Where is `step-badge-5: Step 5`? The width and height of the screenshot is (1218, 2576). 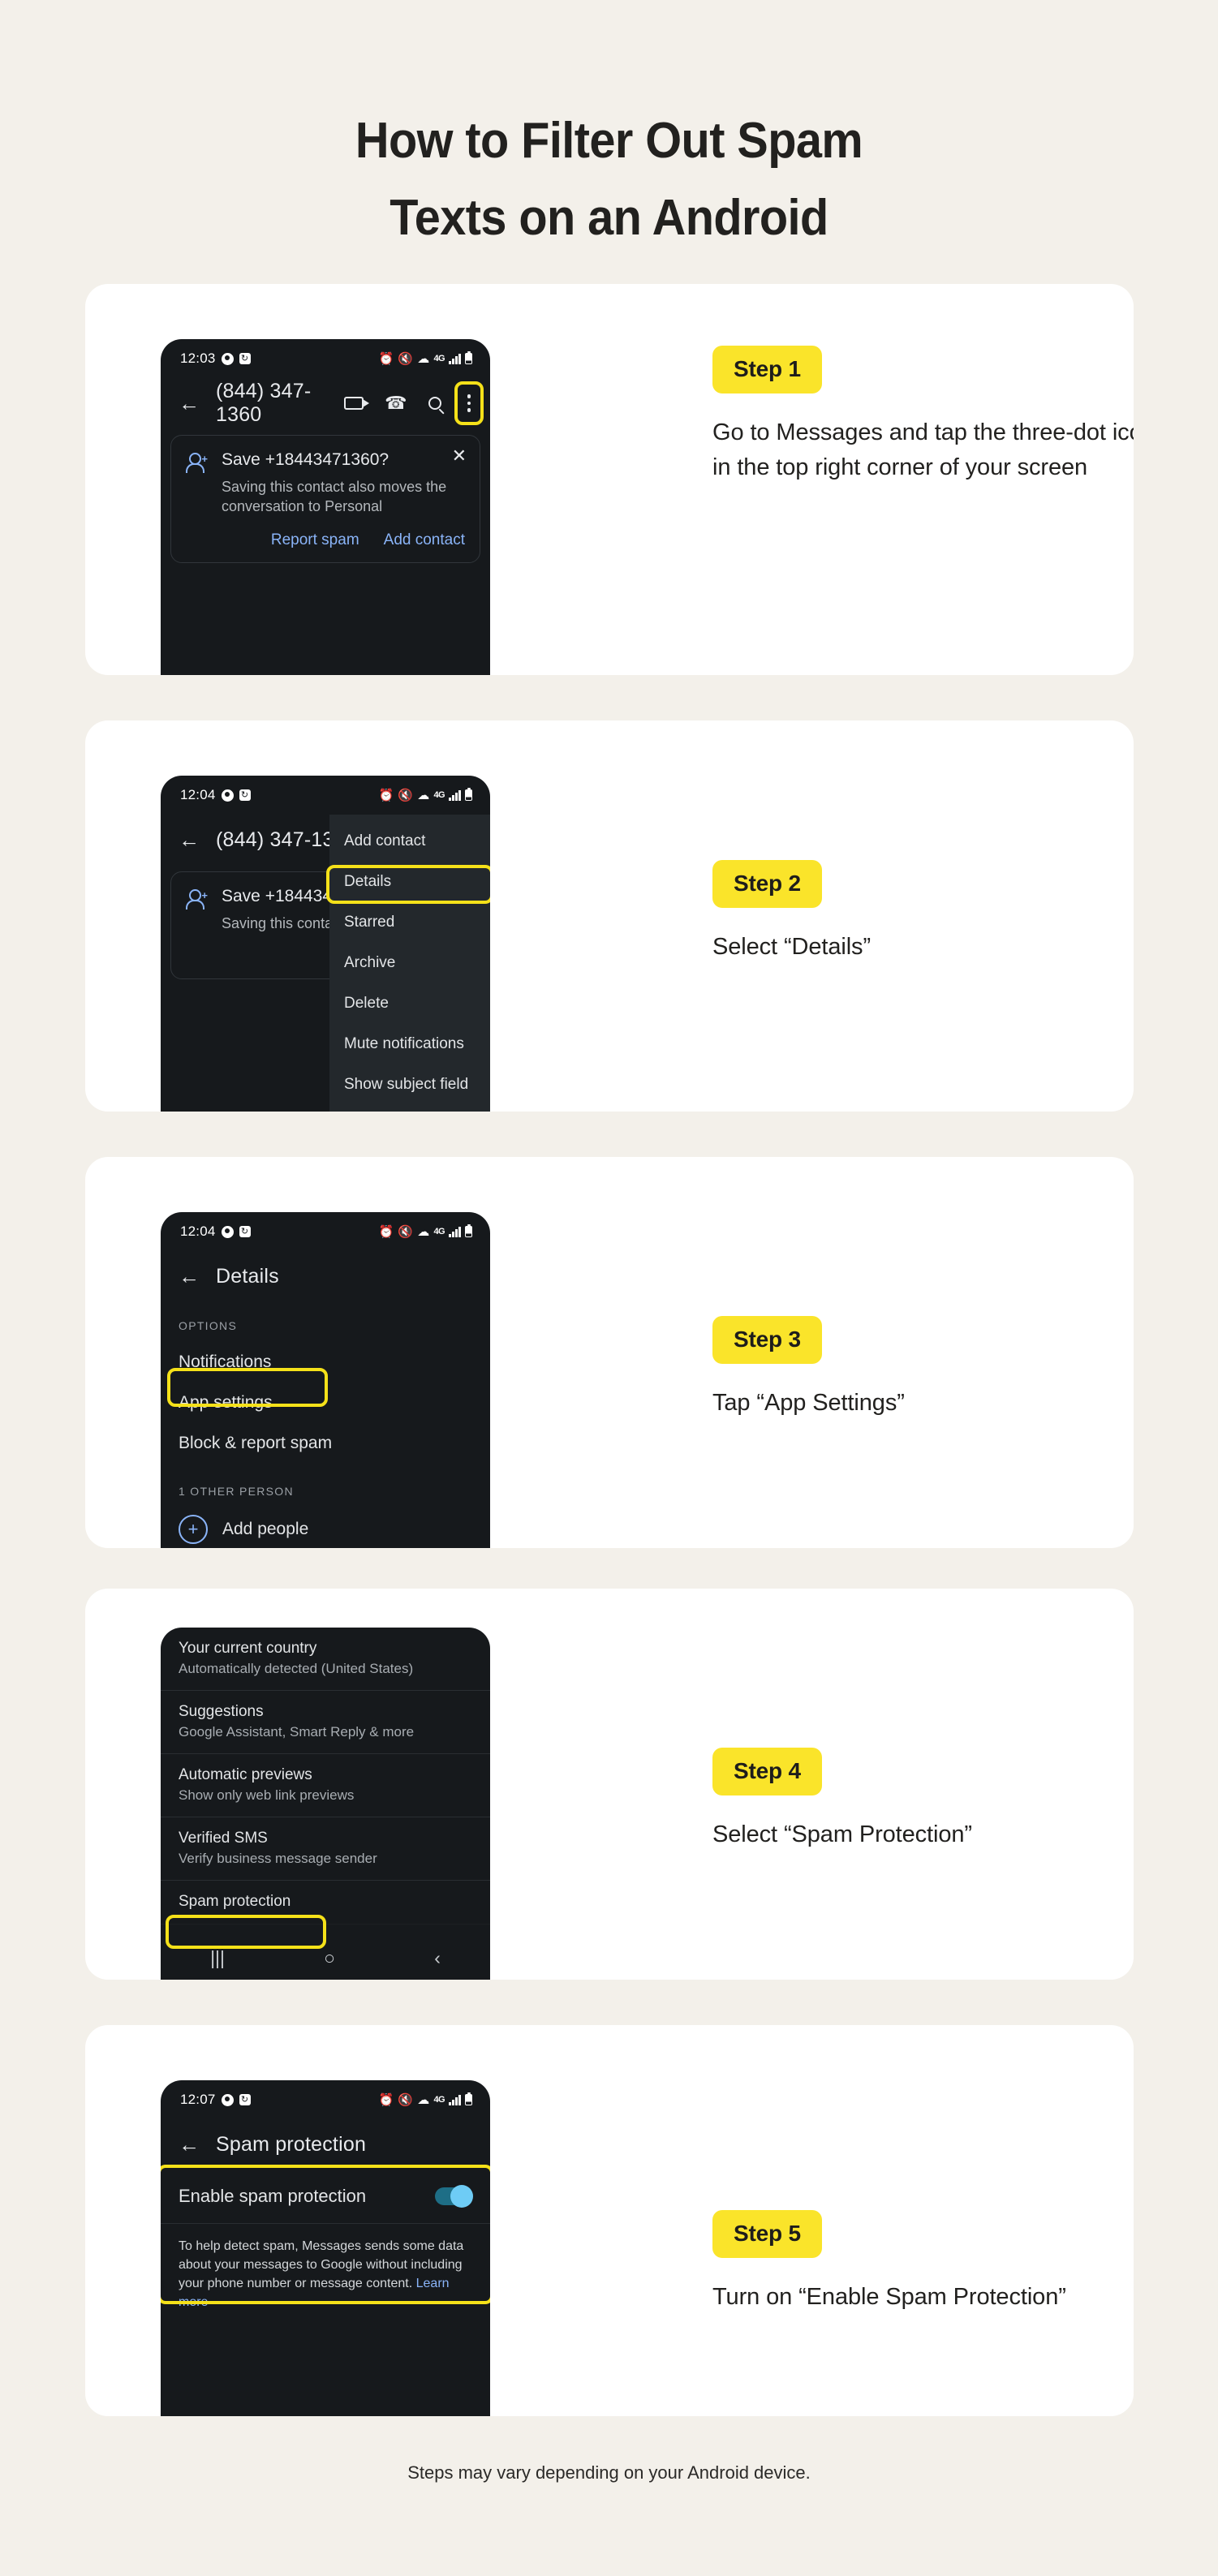
step-badge-5: Step 5 is located at coordinates (767, 2234).